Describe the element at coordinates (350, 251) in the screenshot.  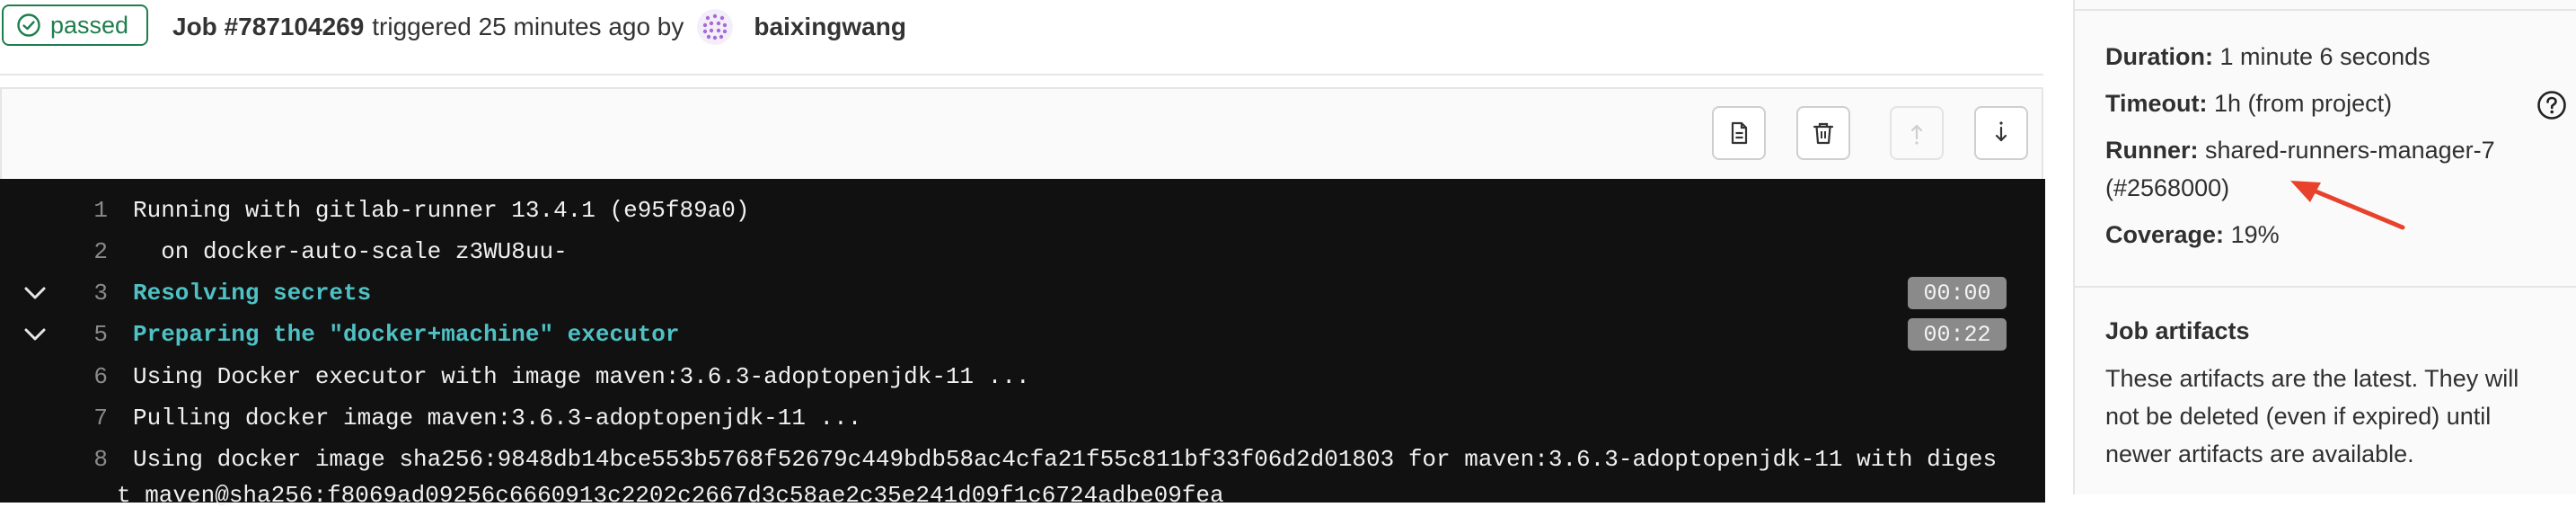
I see `log-text: on docker-auto-scale z3WU8uu-` at that location.